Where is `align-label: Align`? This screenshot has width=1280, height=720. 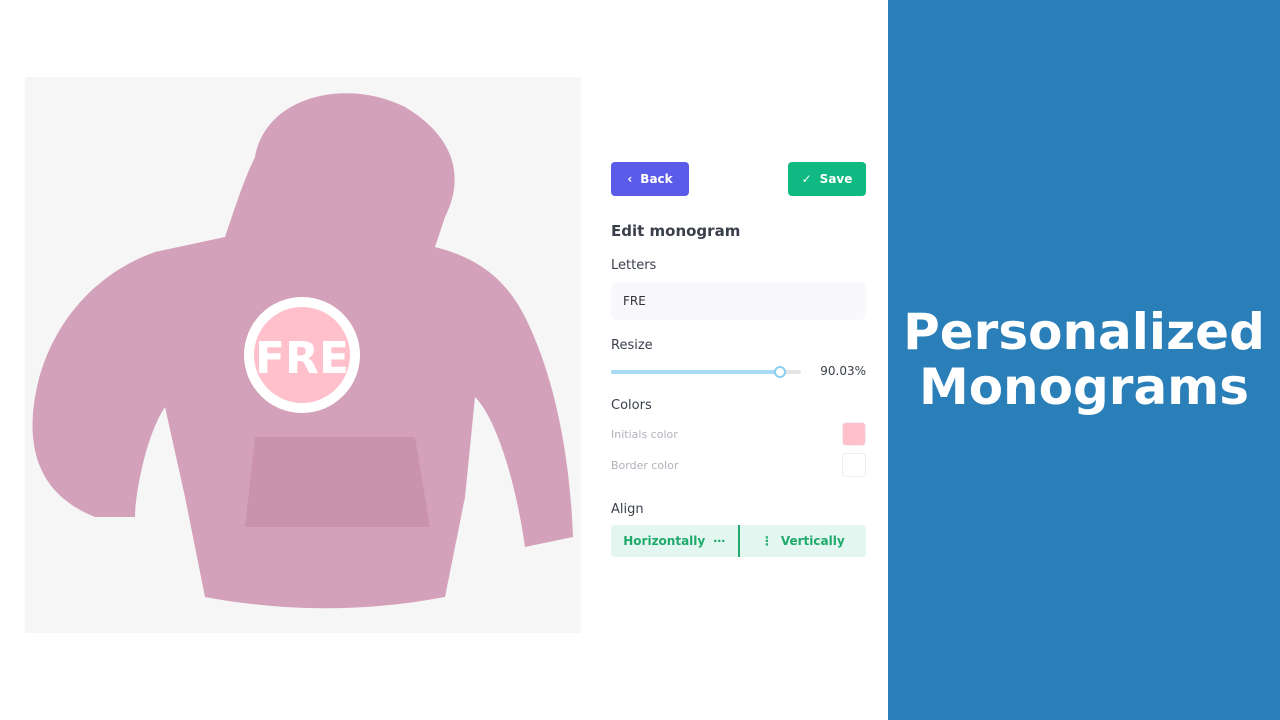 align-label: Align is located at coordinates (627, 509).